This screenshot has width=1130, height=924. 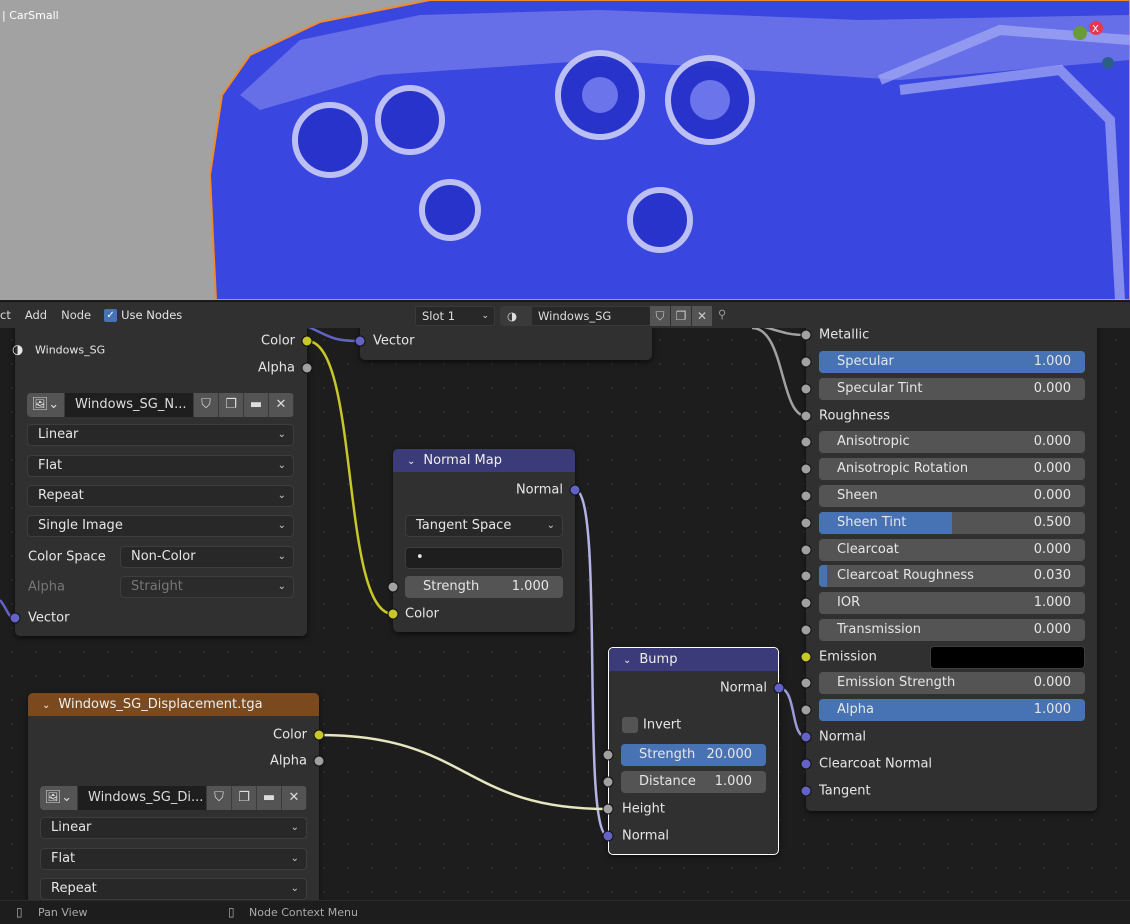 I want to click on emission-strength-slider: Emission Strength 0.000, so click(x=952, y=683).